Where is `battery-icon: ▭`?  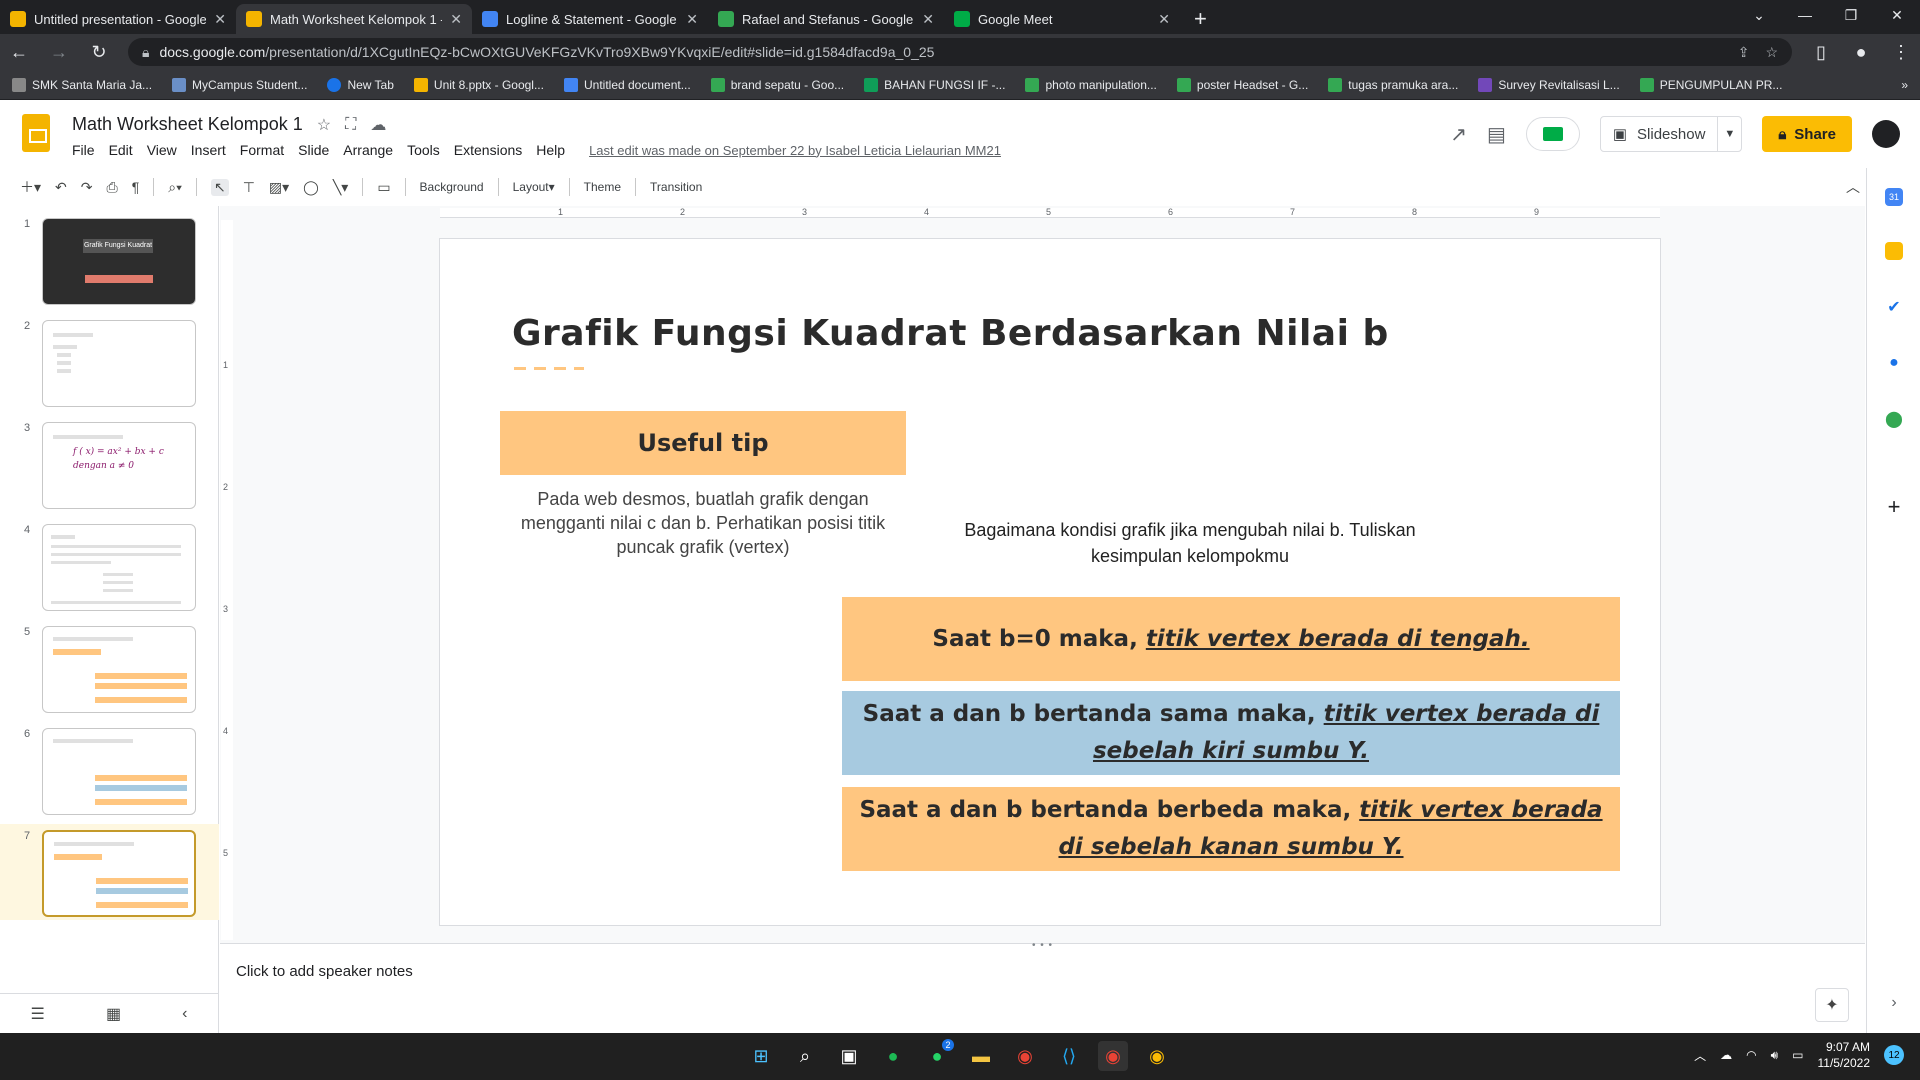
battery-icon: ▭ is located at coordinates (1797, 1055).